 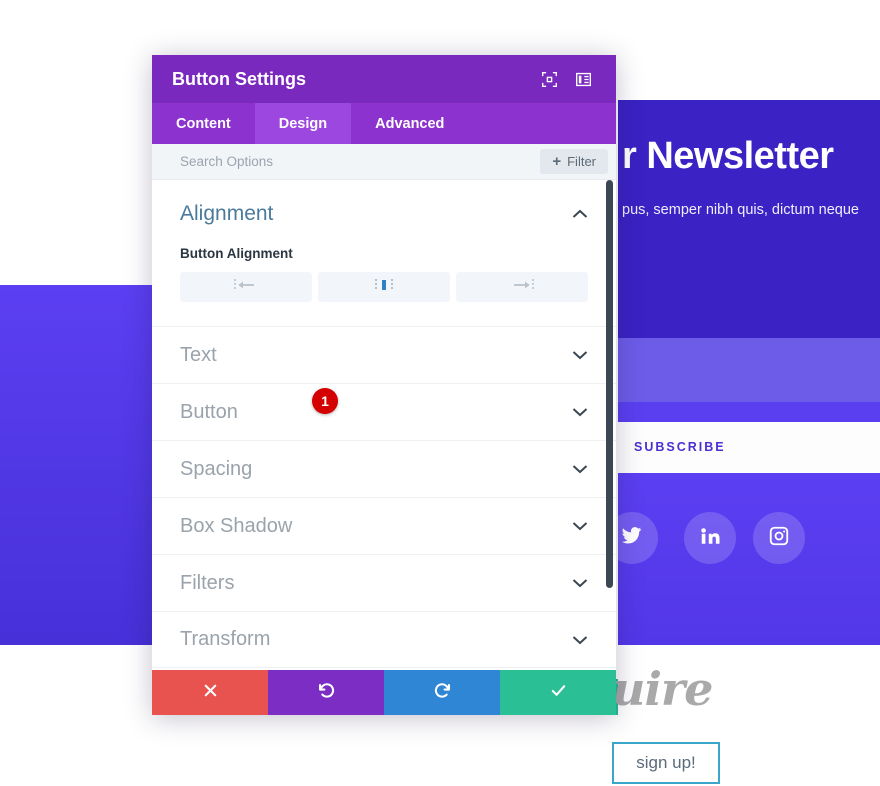 What do you see at coordinates (384, 582) in the screenshot?
I see `accordion-row-filters: Filters` at bounding box center [384, 582].